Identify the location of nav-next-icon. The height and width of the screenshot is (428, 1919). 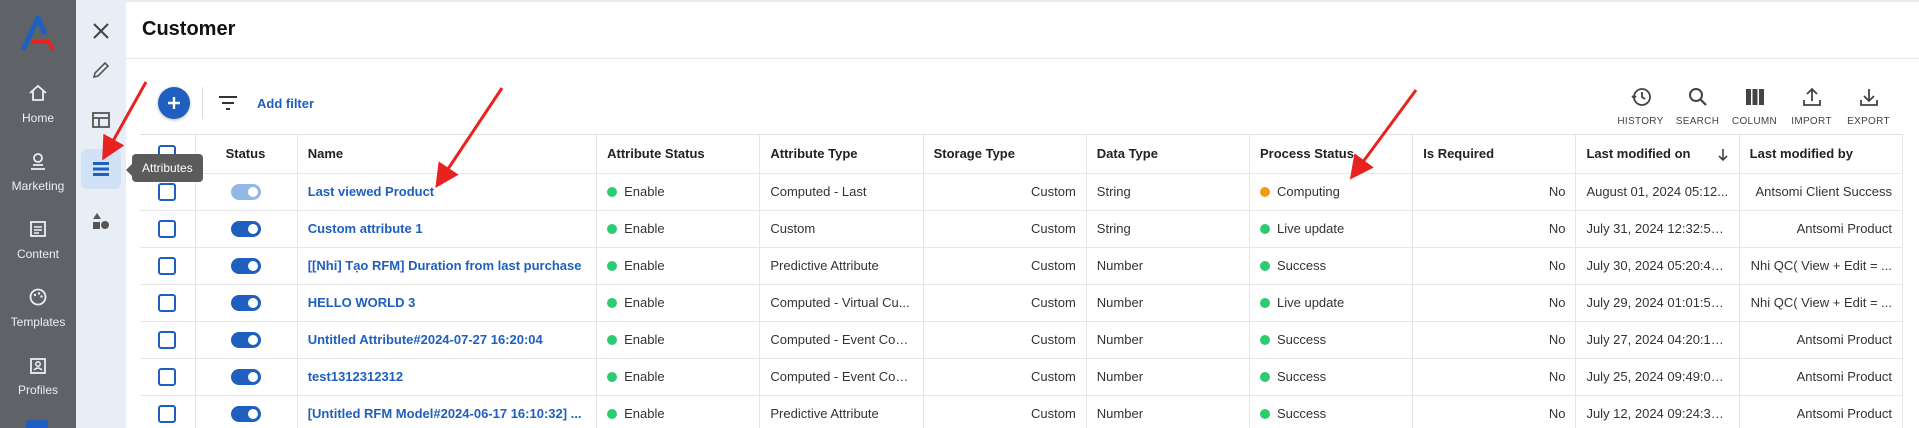
(37, 424).